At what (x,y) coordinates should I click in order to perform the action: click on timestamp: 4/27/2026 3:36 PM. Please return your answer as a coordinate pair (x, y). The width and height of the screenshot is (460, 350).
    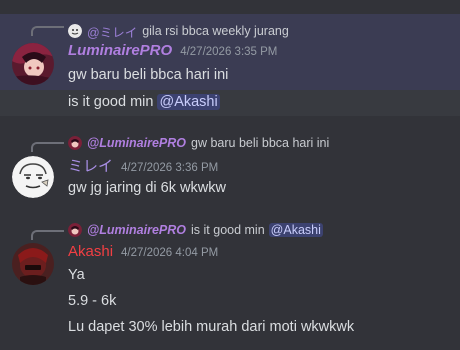
    Looking at the image, I should click on (169, 168).